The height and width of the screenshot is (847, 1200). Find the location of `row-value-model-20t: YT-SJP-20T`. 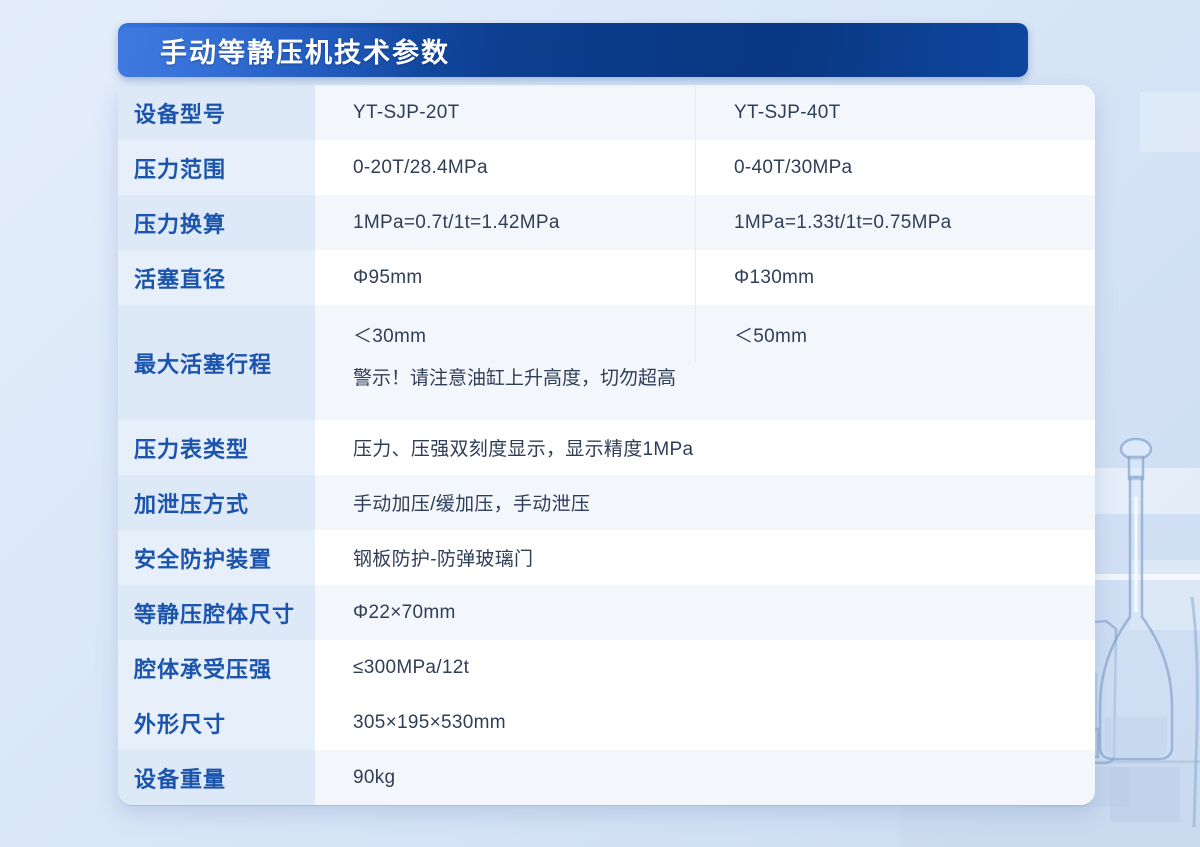

row-value-model-20t: YT-SJP-20T is located at coordinates (505, 112).